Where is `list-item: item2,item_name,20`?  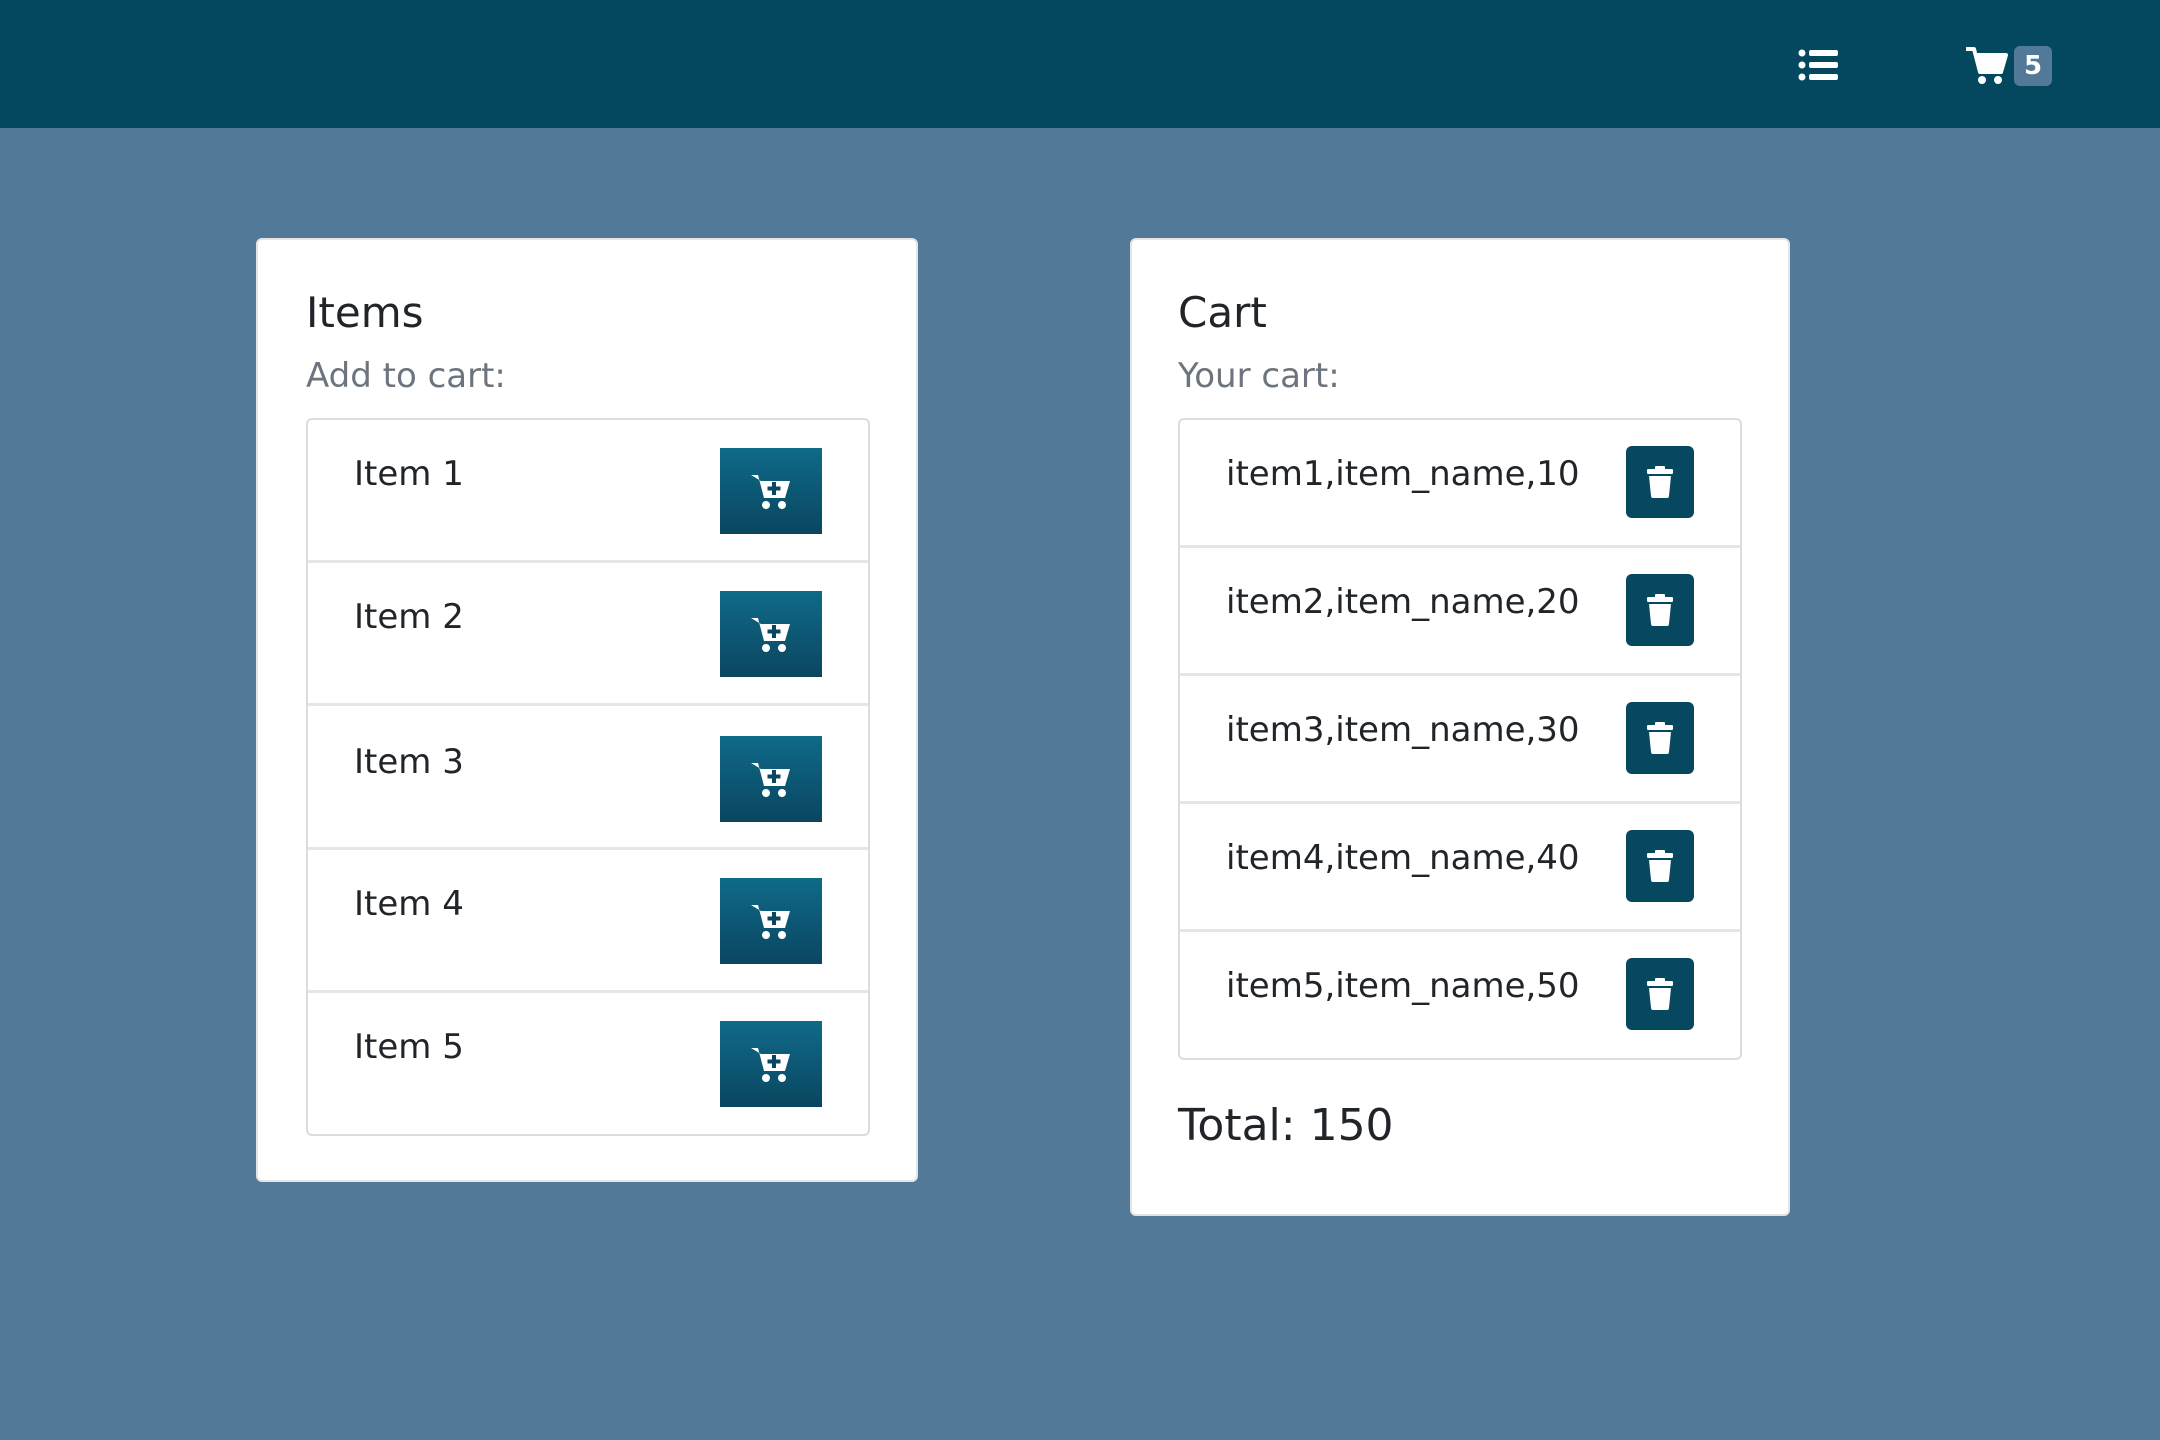
list-item: item2,item_name,20 is located at coordinates (1460, 612).